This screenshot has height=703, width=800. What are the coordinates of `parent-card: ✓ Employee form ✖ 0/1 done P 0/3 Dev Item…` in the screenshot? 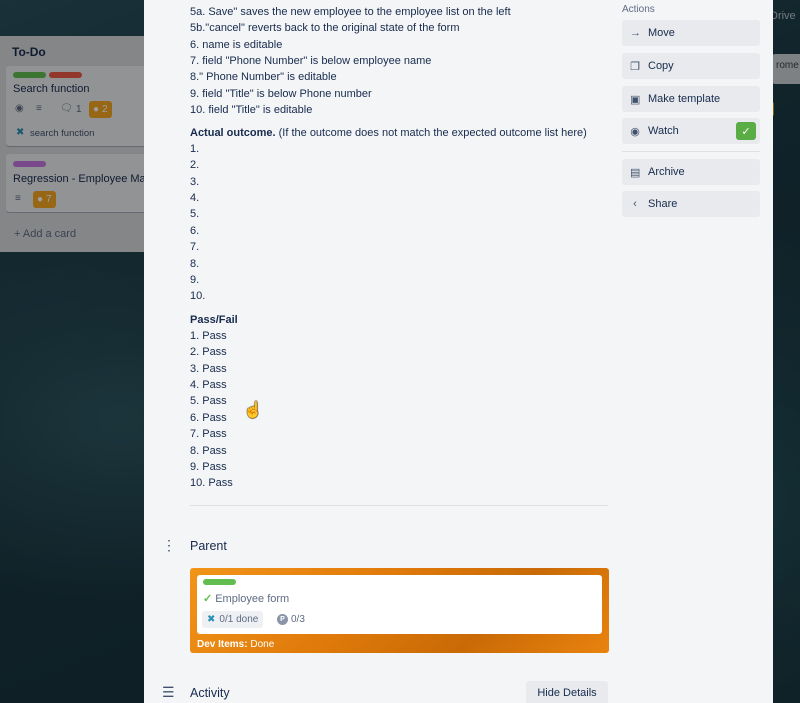 It's located at (399, 610).